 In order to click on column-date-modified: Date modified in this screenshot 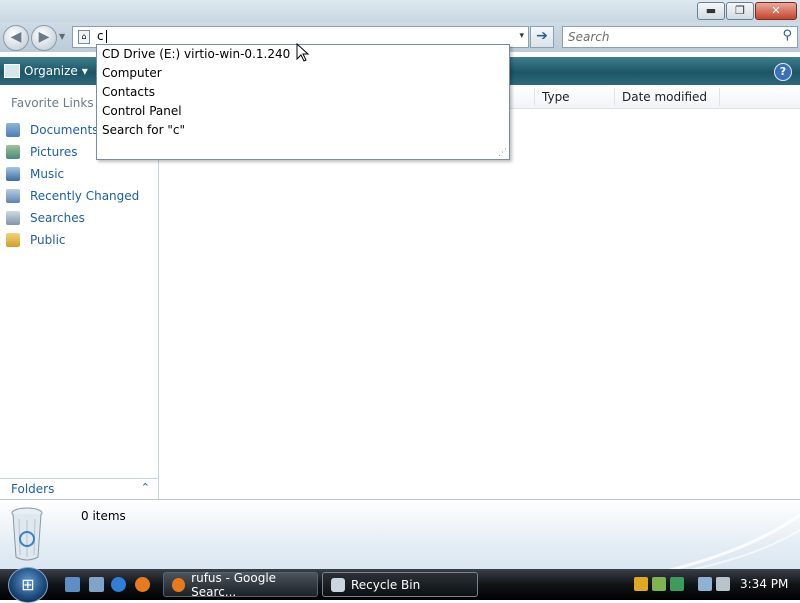, I will do `click(664, 97)`.